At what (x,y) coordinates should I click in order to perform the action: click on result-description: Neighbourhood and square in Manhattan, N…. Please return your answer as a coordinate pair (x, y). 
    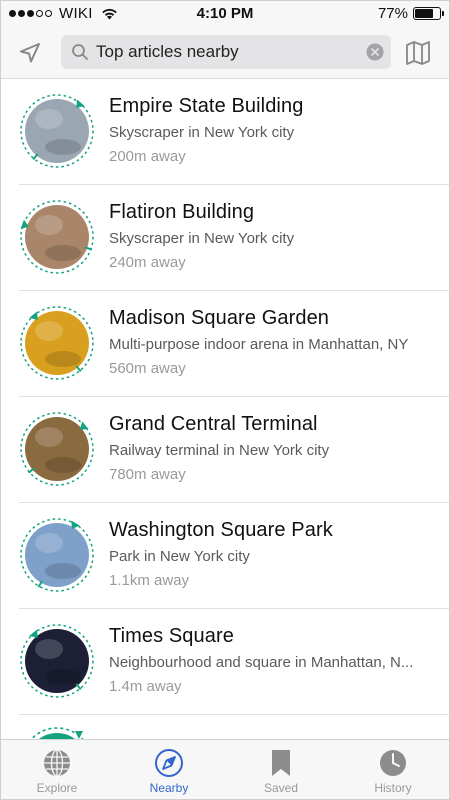
    Looking at the image, I should click on (261, 662).